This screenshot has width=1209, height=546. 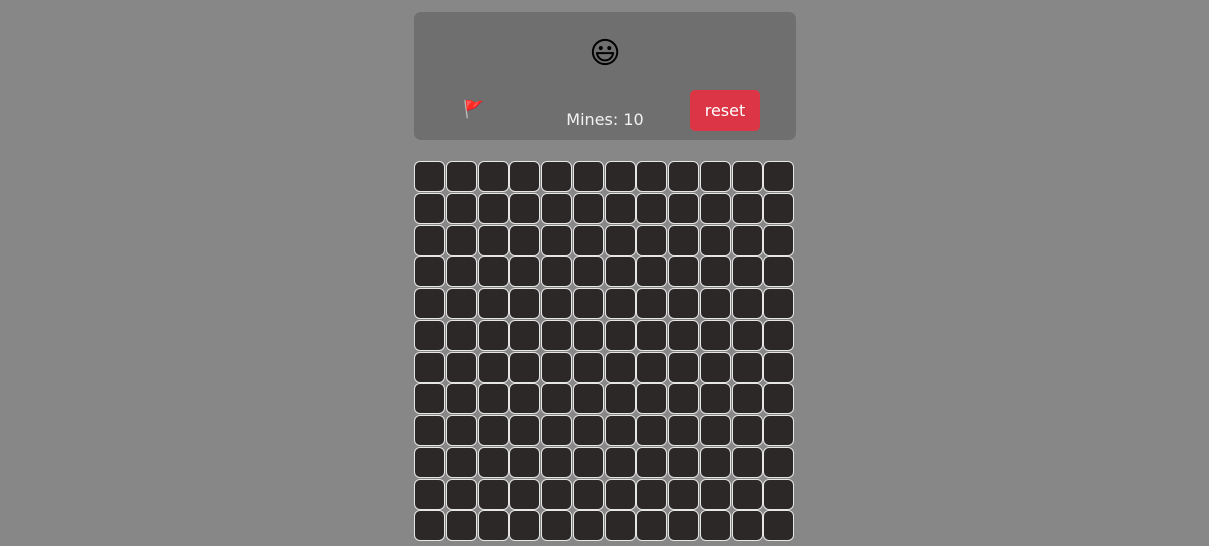 I want to click on smiley-face-icon: 😃, so click(x=605, y=54).